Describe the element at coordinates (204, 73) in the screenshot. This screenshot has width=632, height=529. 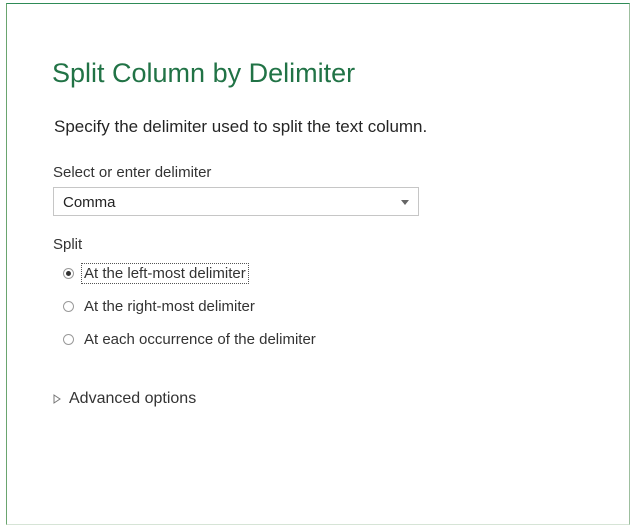
I see `dialog-title: Split Column by Delimiter` at that location.